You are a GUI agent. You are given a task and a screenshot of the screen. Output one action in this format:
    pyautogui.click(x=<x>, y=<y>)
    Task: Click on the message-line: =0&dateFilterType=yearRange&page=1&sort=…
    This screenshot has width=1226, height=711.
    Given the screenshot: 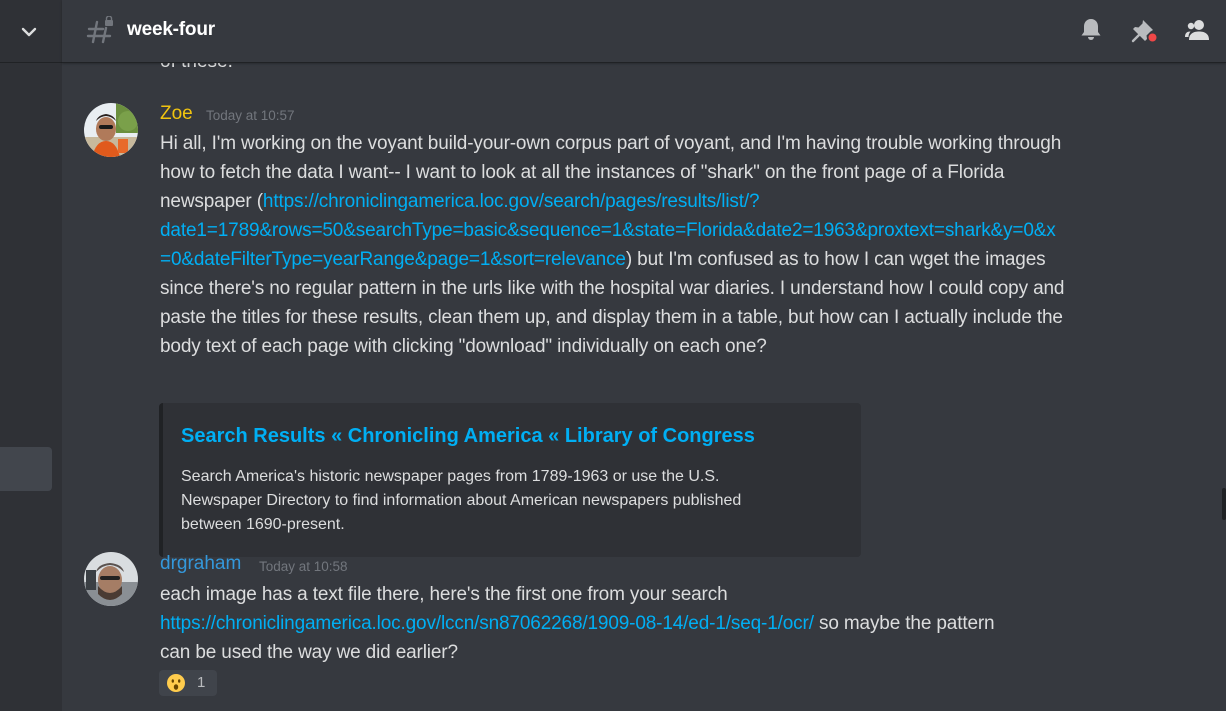 What is the action you would take?
    pyautogui.click(x=660, y=259)
    